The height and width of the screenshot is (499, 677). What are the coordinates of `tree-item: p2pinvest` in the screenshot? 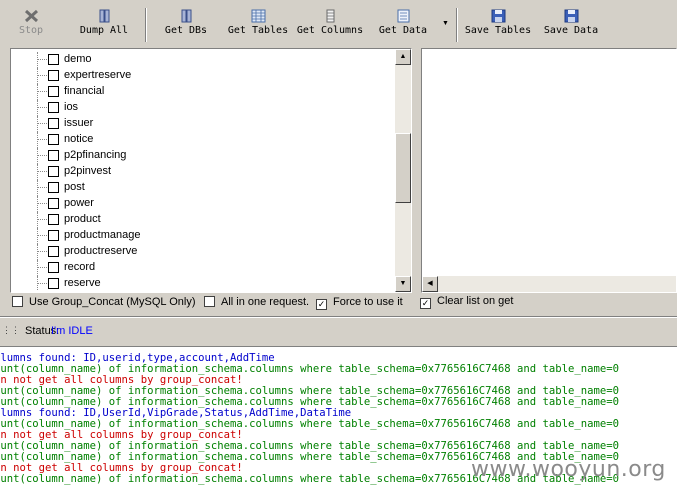 It's located at (202, 172).